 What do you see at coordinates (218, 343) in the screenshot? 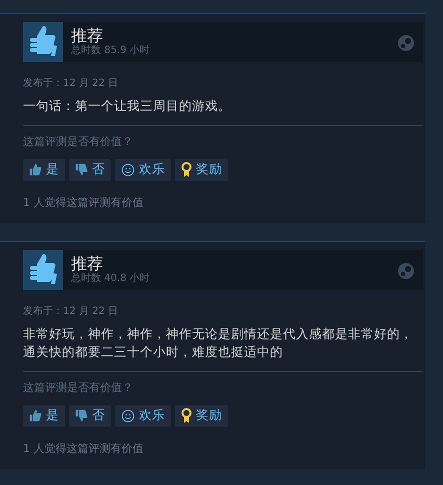
I see `review-text: 非常好玩，神作，神作，神作无论是剧情还是代入感都是非常好的，通关快的都要二三十个小时，难度也挺适中的` at bounding box center [218, 343].